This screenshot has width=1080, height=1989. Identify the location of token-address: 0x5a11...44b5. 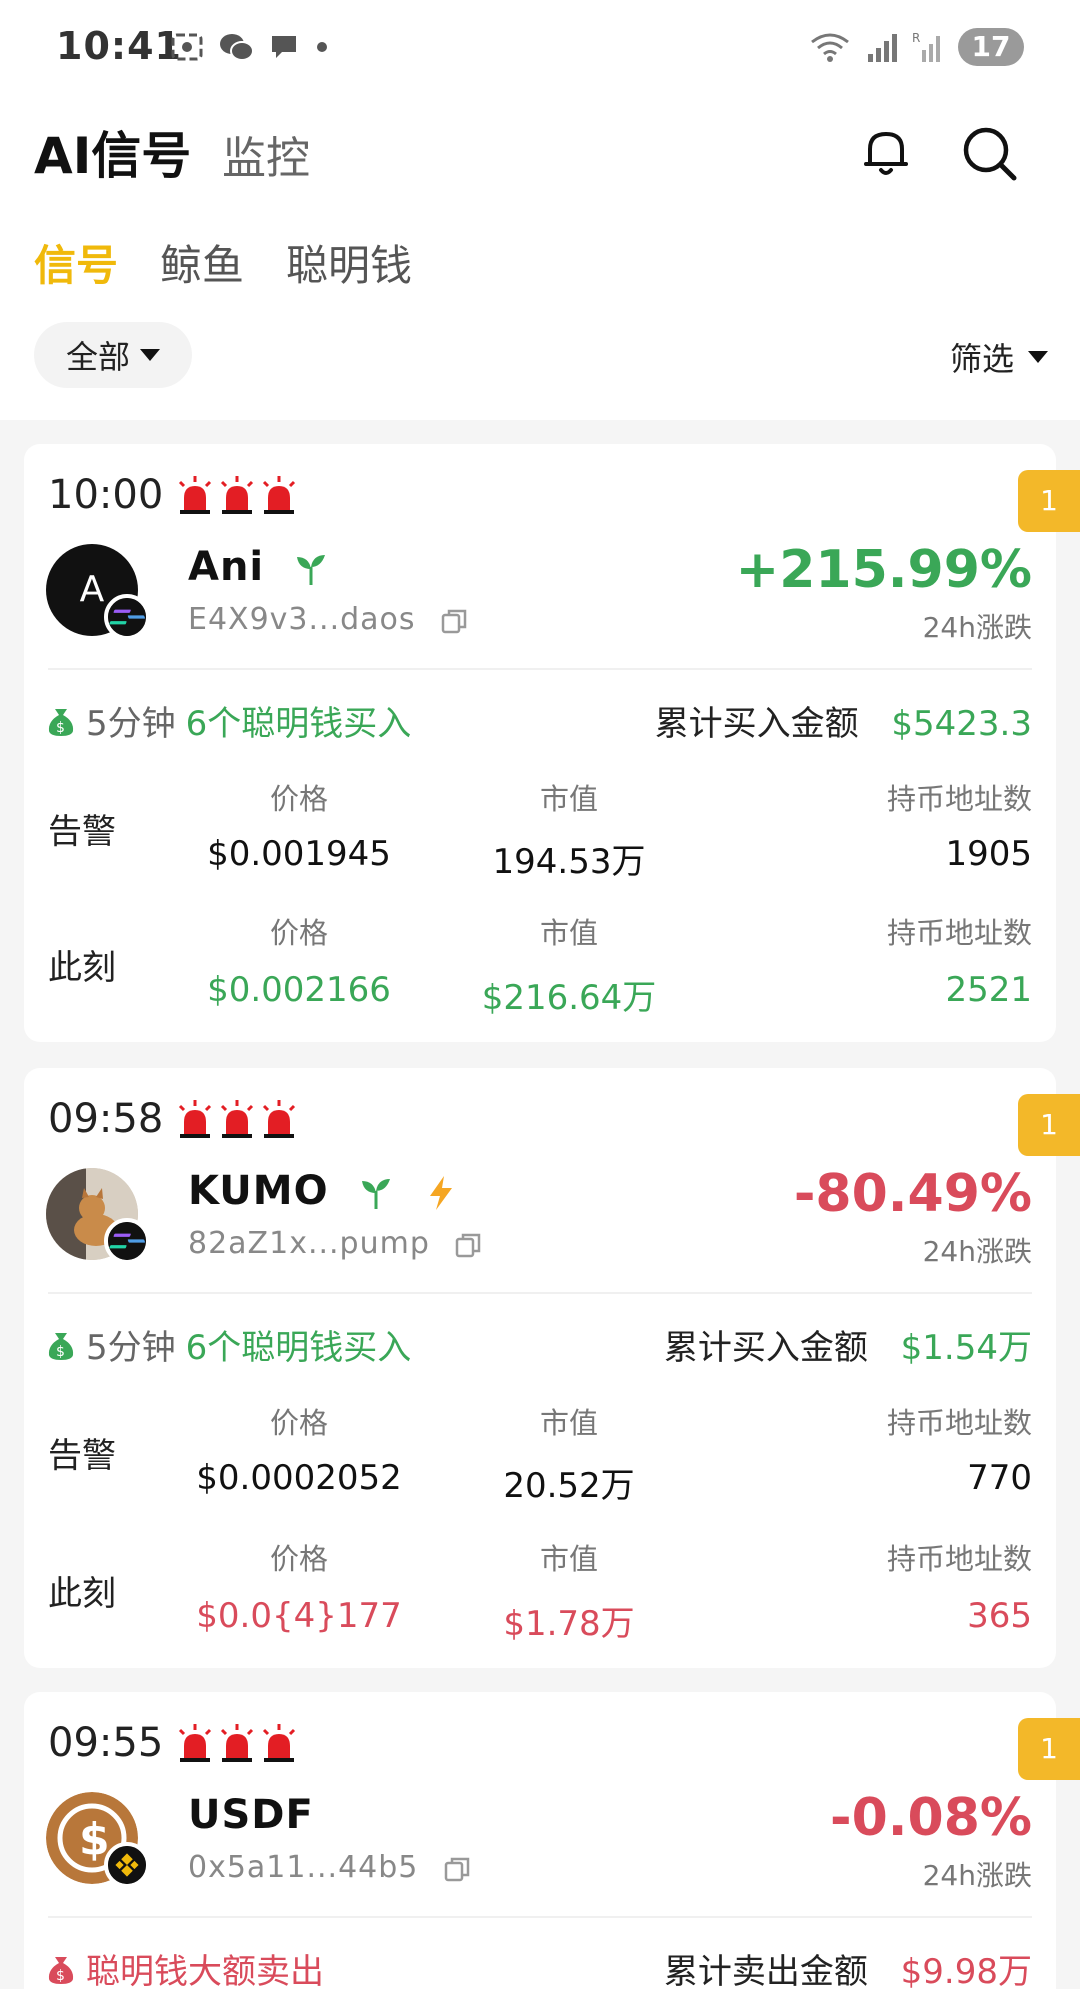
(329, 1867).